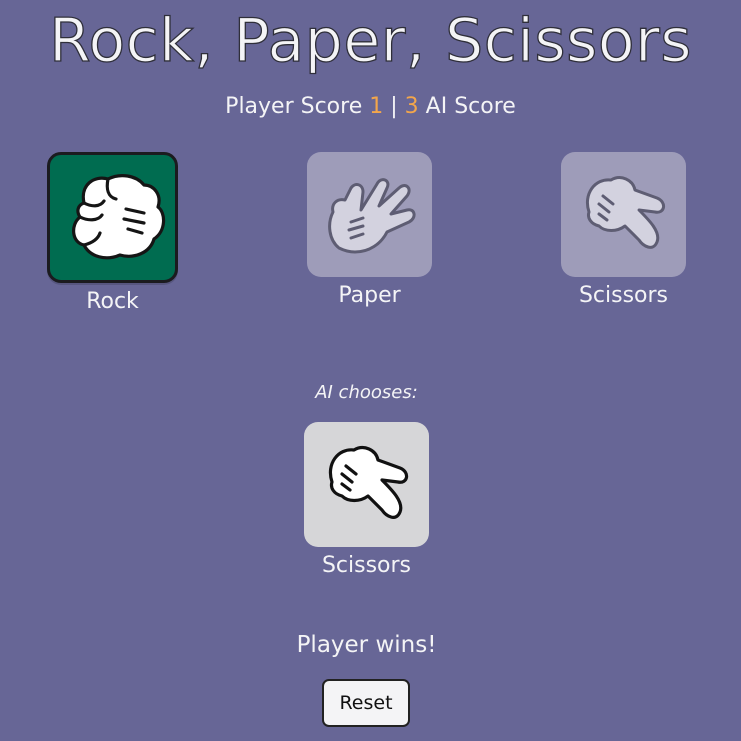 Image resolution: width=741 pixels, height=741 pixels. I want to click on page-title: Rock, Paper, Scissors, so click(370, 40).